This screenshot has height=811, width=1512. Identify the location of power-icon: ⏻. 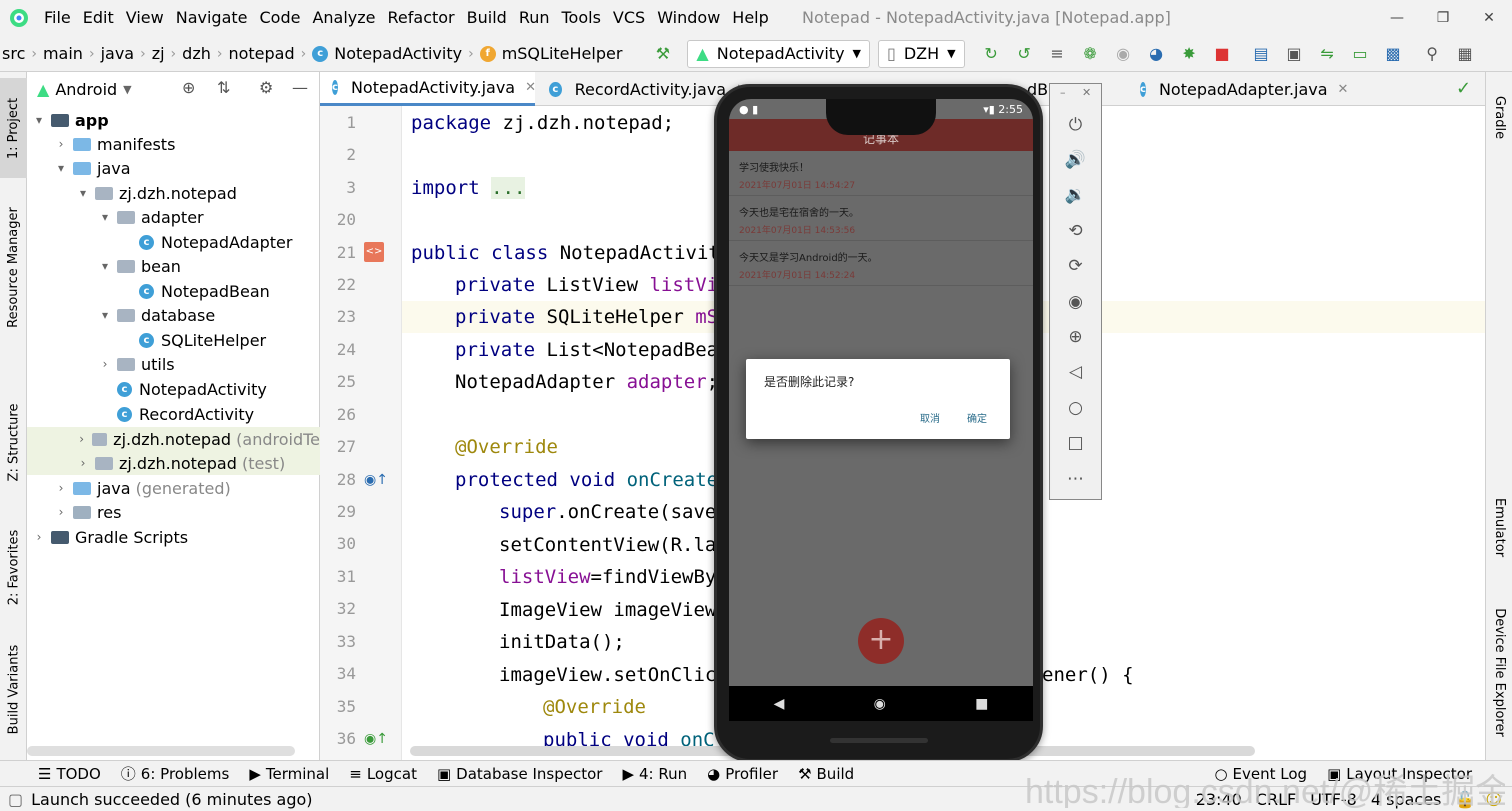
(1075, 125).